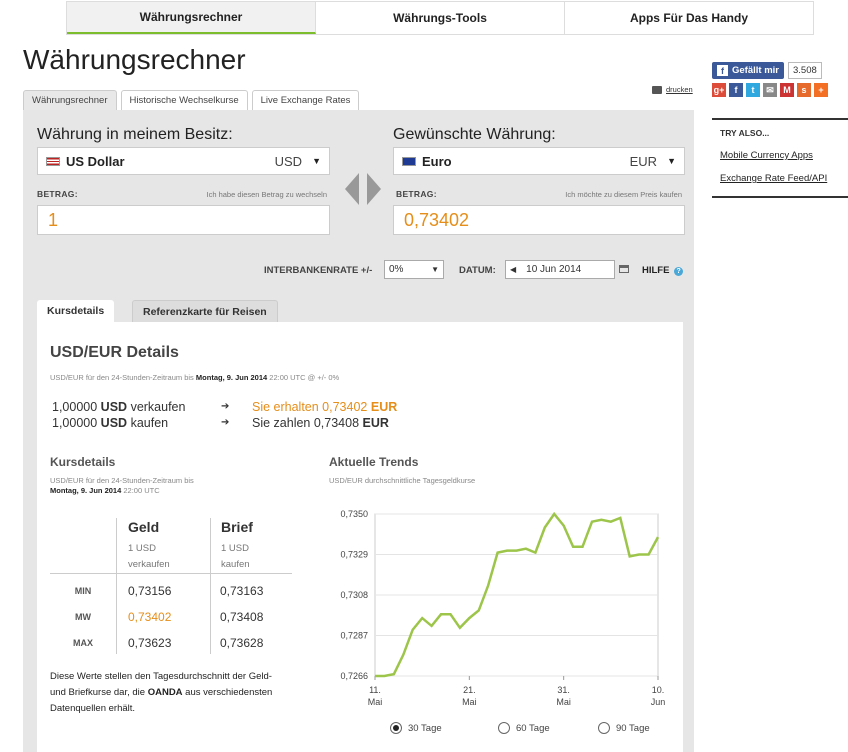 This screenshot has height=752, width=848. I want to click on radio-90: 90 Tage, so click(624, 728).